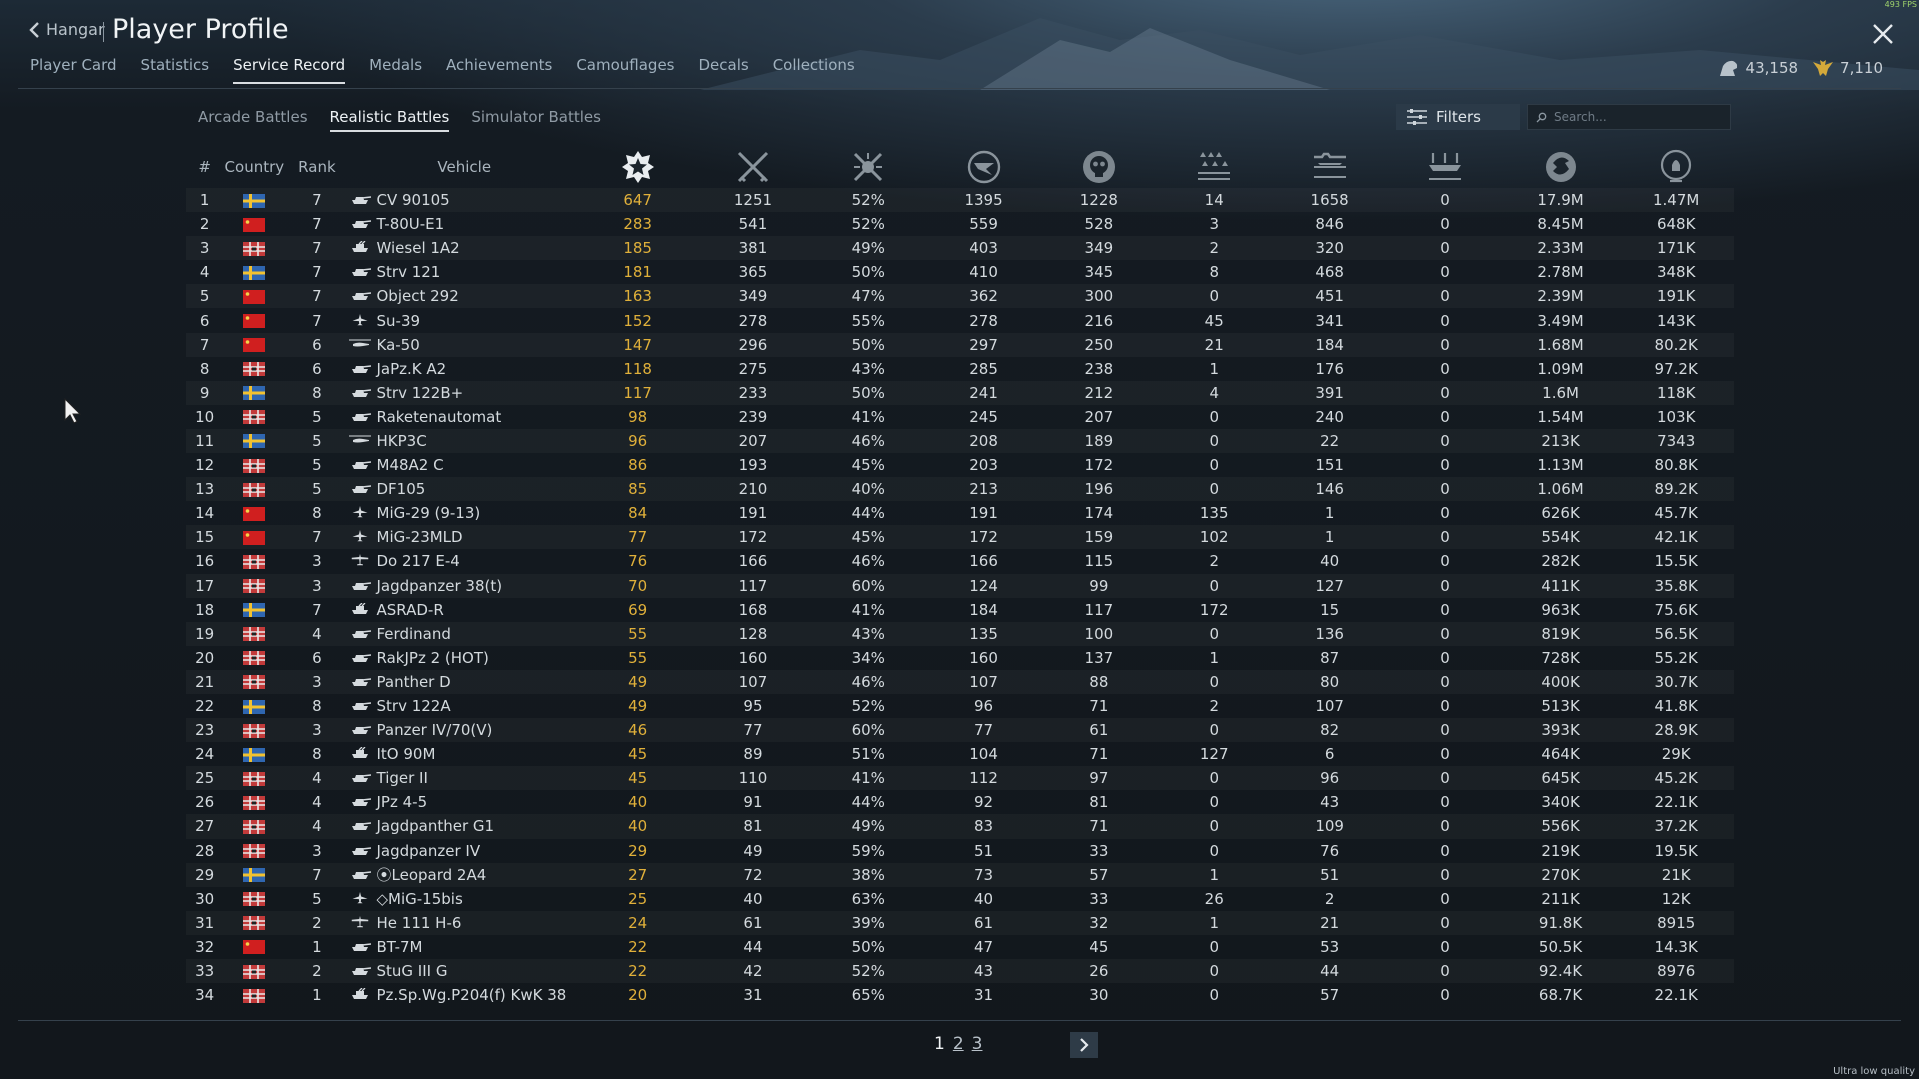 This screenshot has width=1919, height=1079. What do you see at coordinates (1676, 167) in the screenshot?
I see `col-research-header` at bounding box center [1676, 167].